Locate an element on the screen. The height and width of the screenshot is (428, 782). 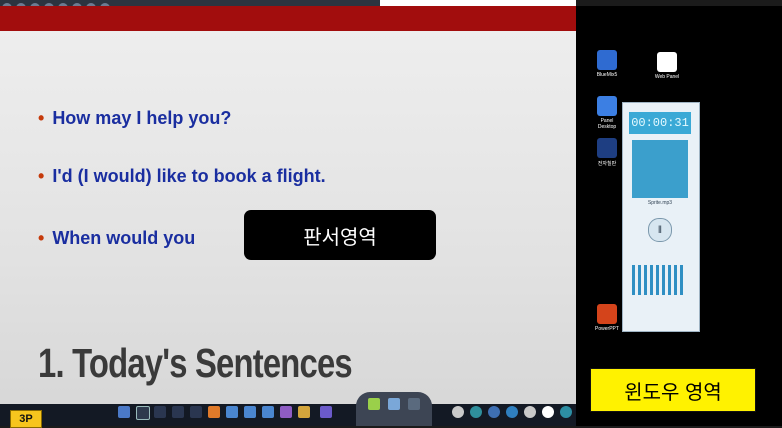
menu-icon is located at coordinates (414, 404).